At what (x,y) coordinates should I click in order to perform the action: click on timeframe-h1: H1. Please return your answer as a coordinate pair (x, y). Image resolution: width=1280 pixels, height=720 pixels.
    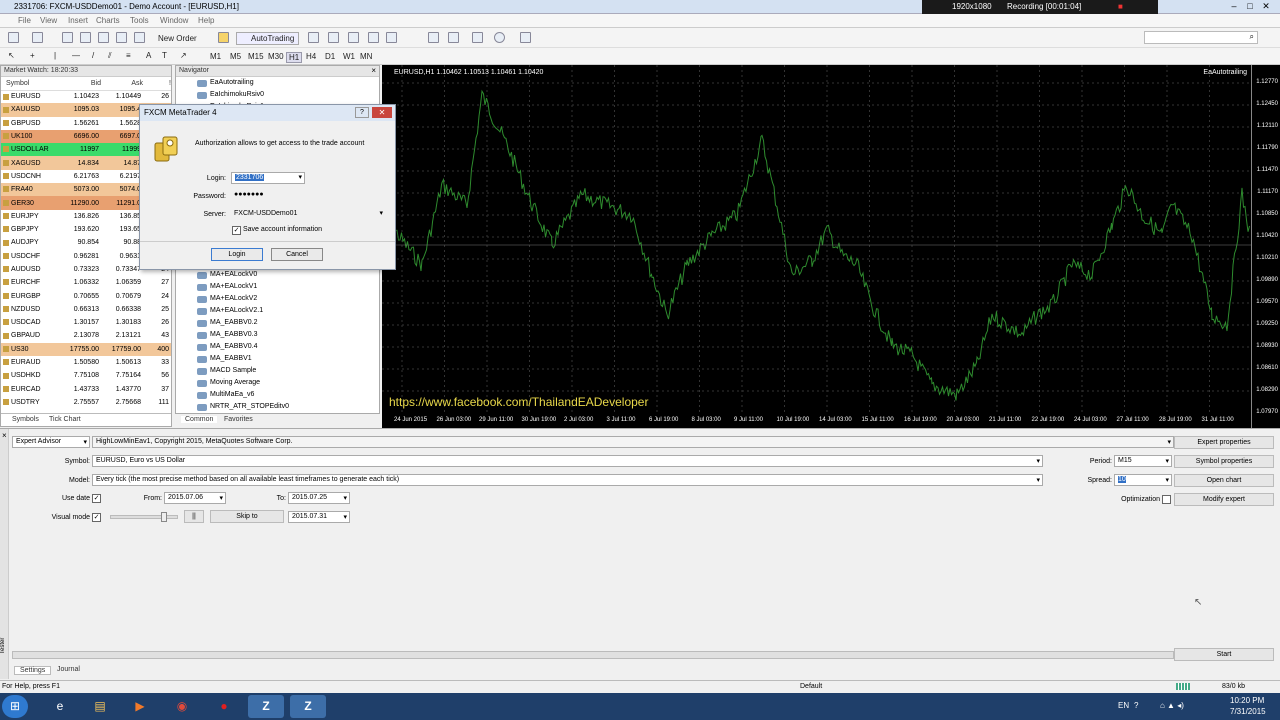
    Looking at the image, I should click on (294, 57).